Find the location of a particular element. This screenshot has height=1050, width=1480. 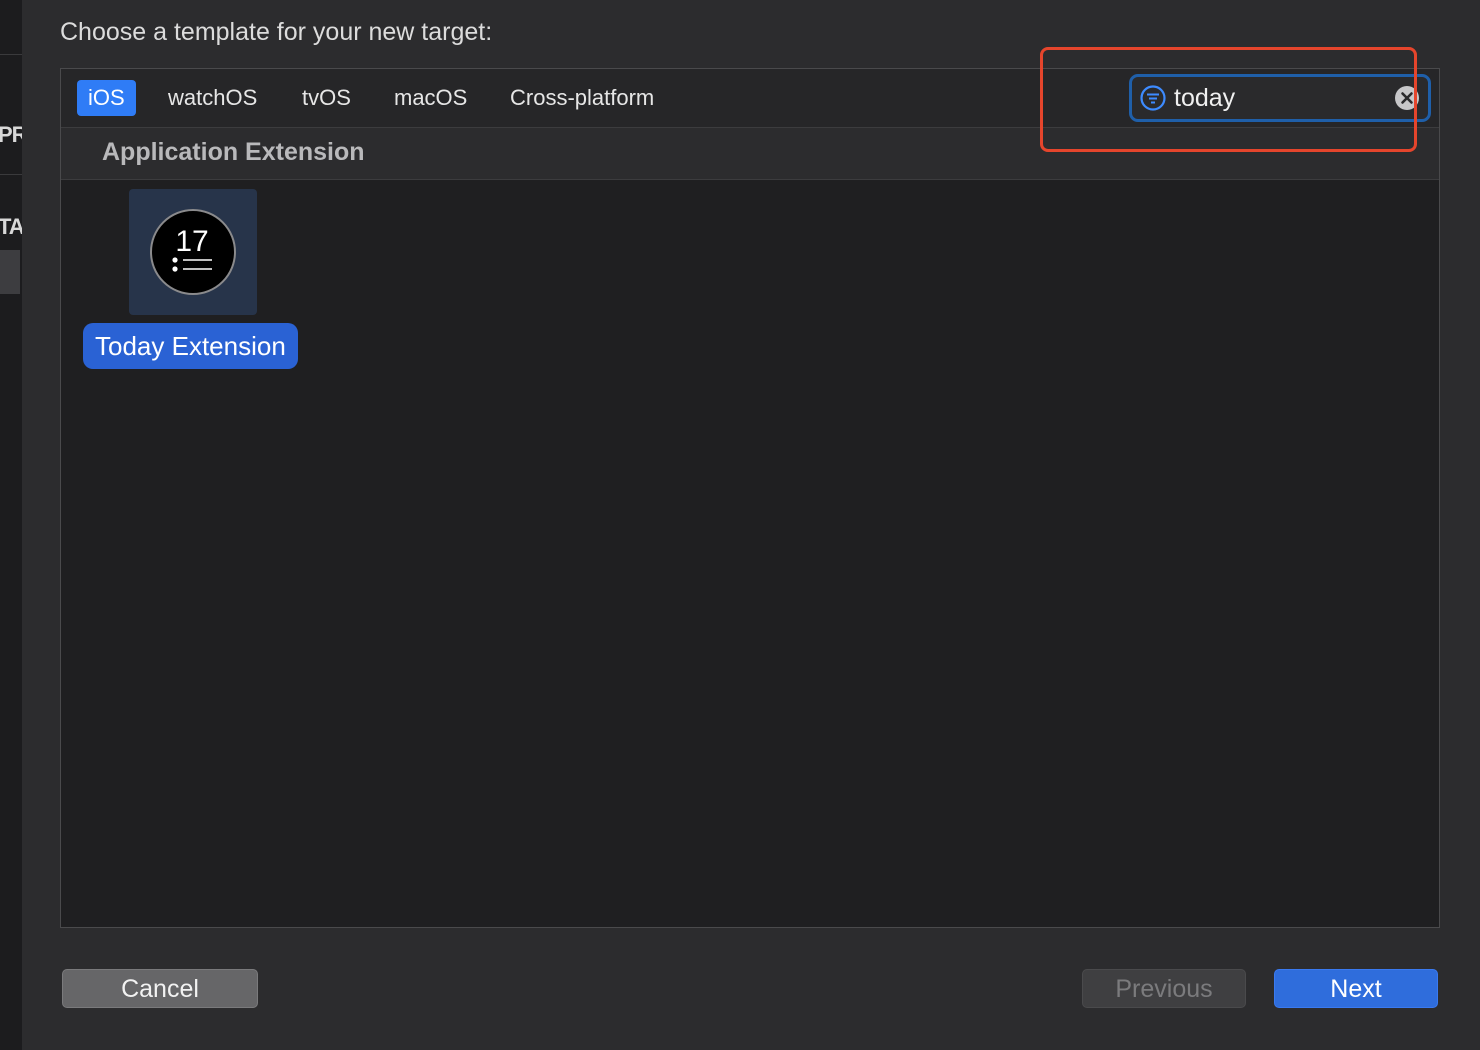

tab-ios: iOS is located at coordinates (106, 98).